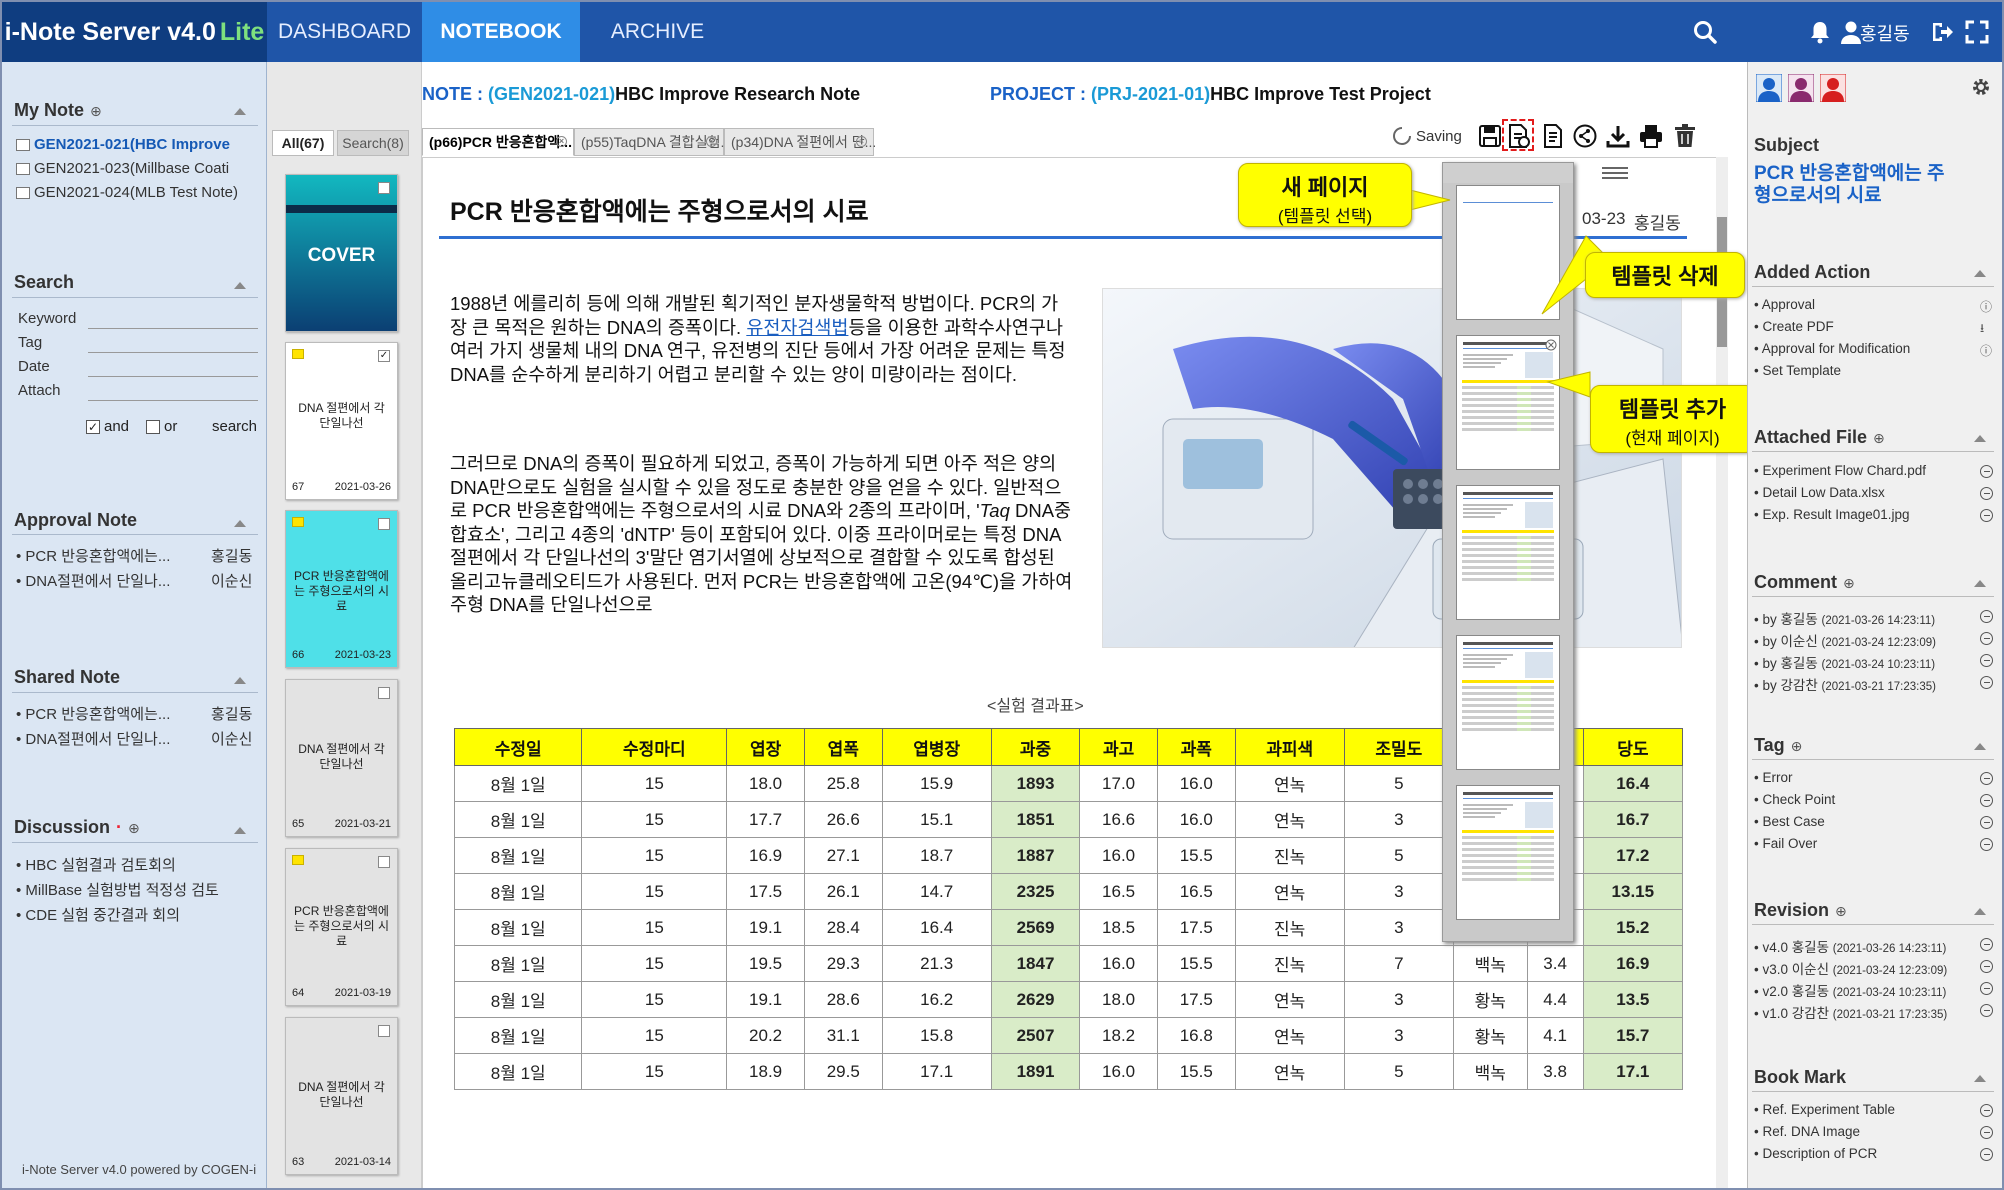 This screenshot has width=2004, height=1190. I want to click on page-thumbnail-selected: PCR 반응혼합액에는 주형으로서의 시료 66 2021-03-23, so click(341, 589).